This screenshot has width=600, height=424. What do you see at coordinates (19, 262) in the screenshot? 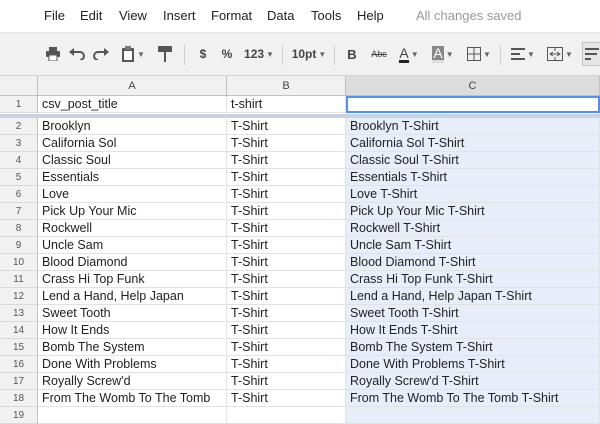
I see `row-header: 10` at bounding box center [19, 262].